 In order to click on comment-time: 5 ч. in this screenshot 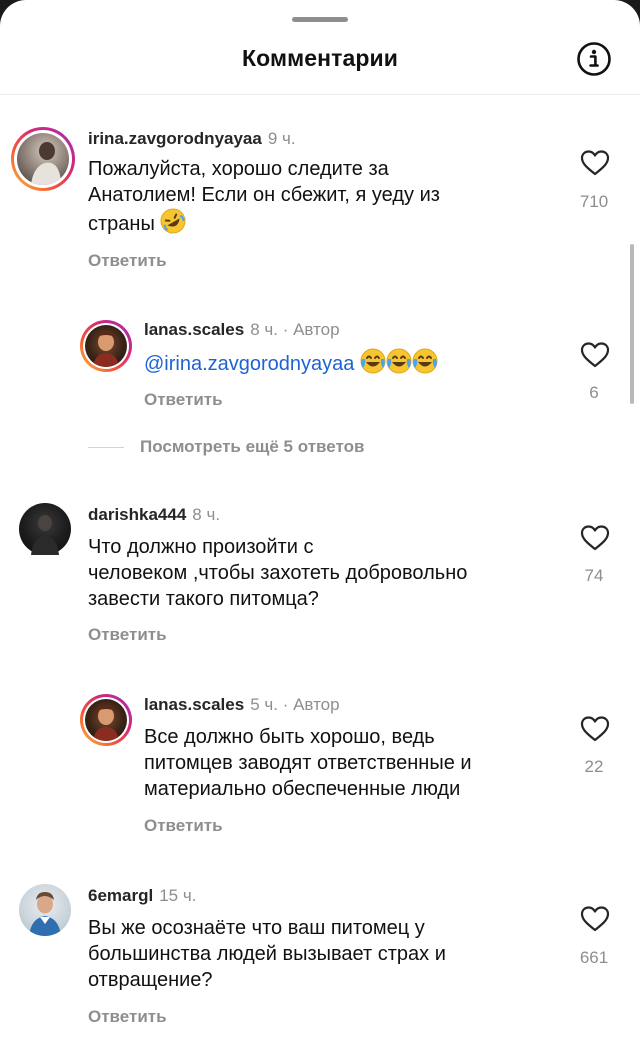, I will do `click(264, 704)`.